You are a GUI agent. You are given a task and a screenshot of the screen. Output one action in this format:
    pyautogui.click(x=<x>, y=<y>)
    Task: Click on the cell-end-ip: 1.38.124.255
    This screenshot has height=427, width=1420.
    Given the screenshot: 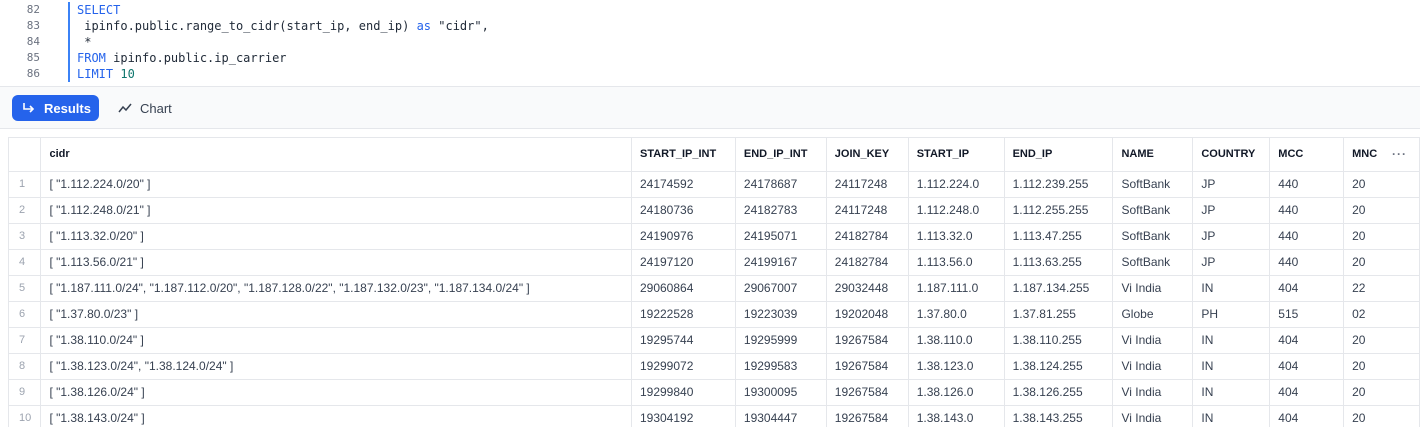 What is the action you would take?
    pyautogui.click(x=1059, y=366)
    